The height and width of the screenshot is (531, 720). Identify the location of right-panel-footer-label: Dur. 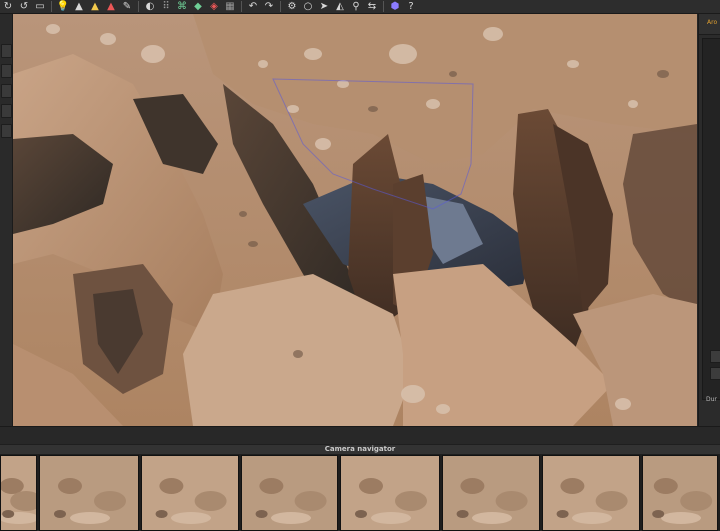
(711, 399).